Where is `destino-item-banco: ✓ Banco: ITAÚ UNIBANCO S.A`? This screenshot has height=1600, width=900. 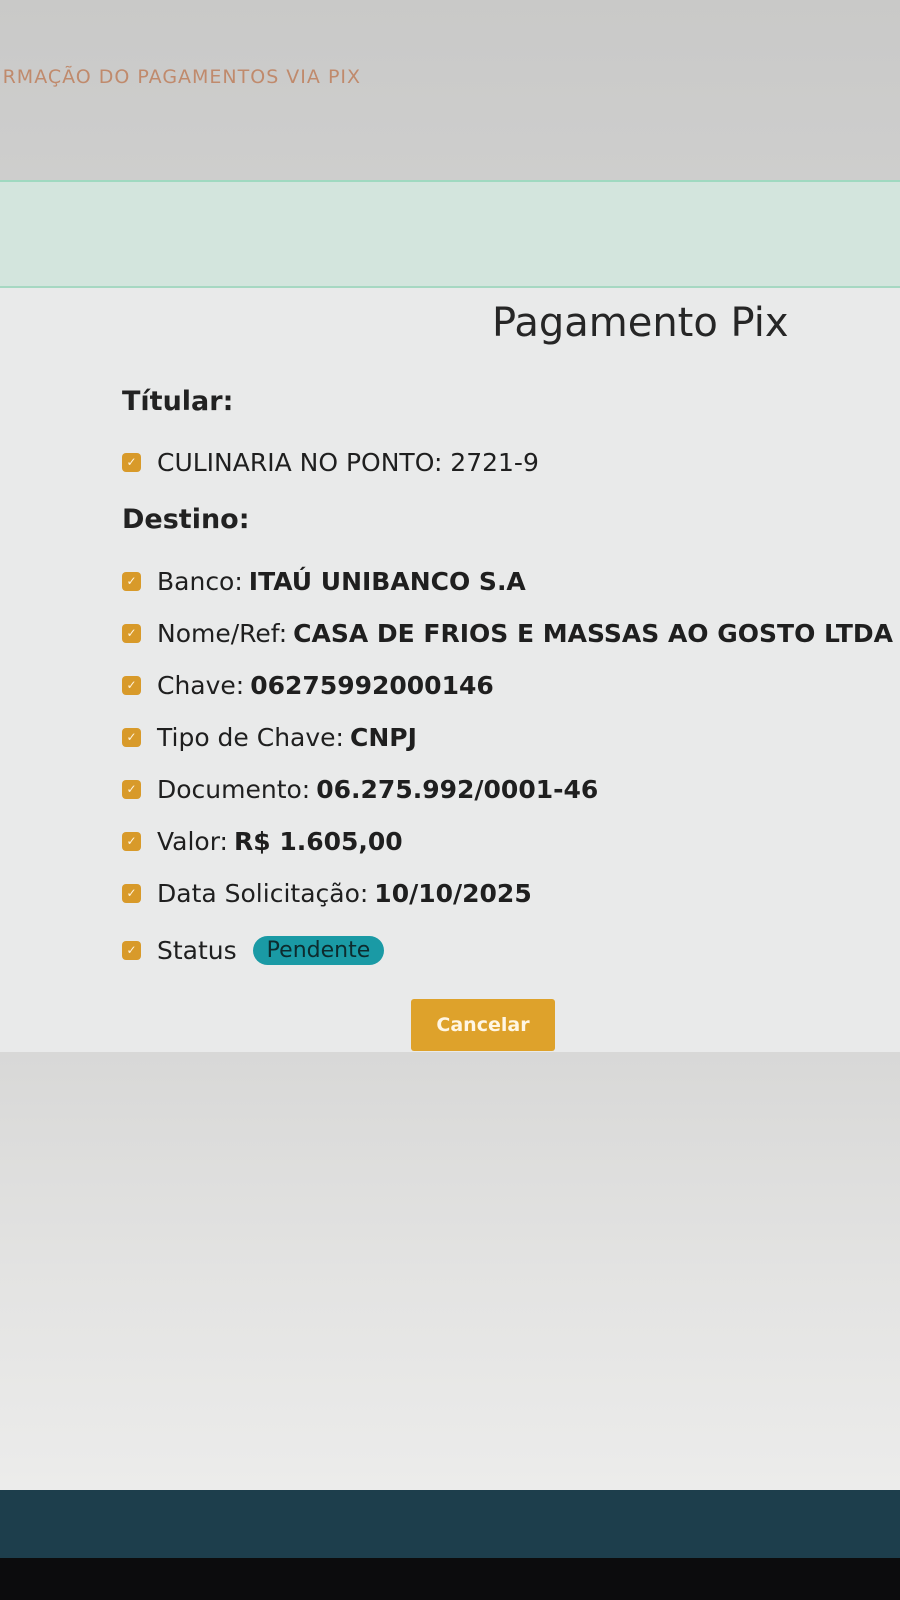 destino-item-banco: ✓ Banco: ITAÚ UNIBANCO S.A is located at coordinates (324, 581).